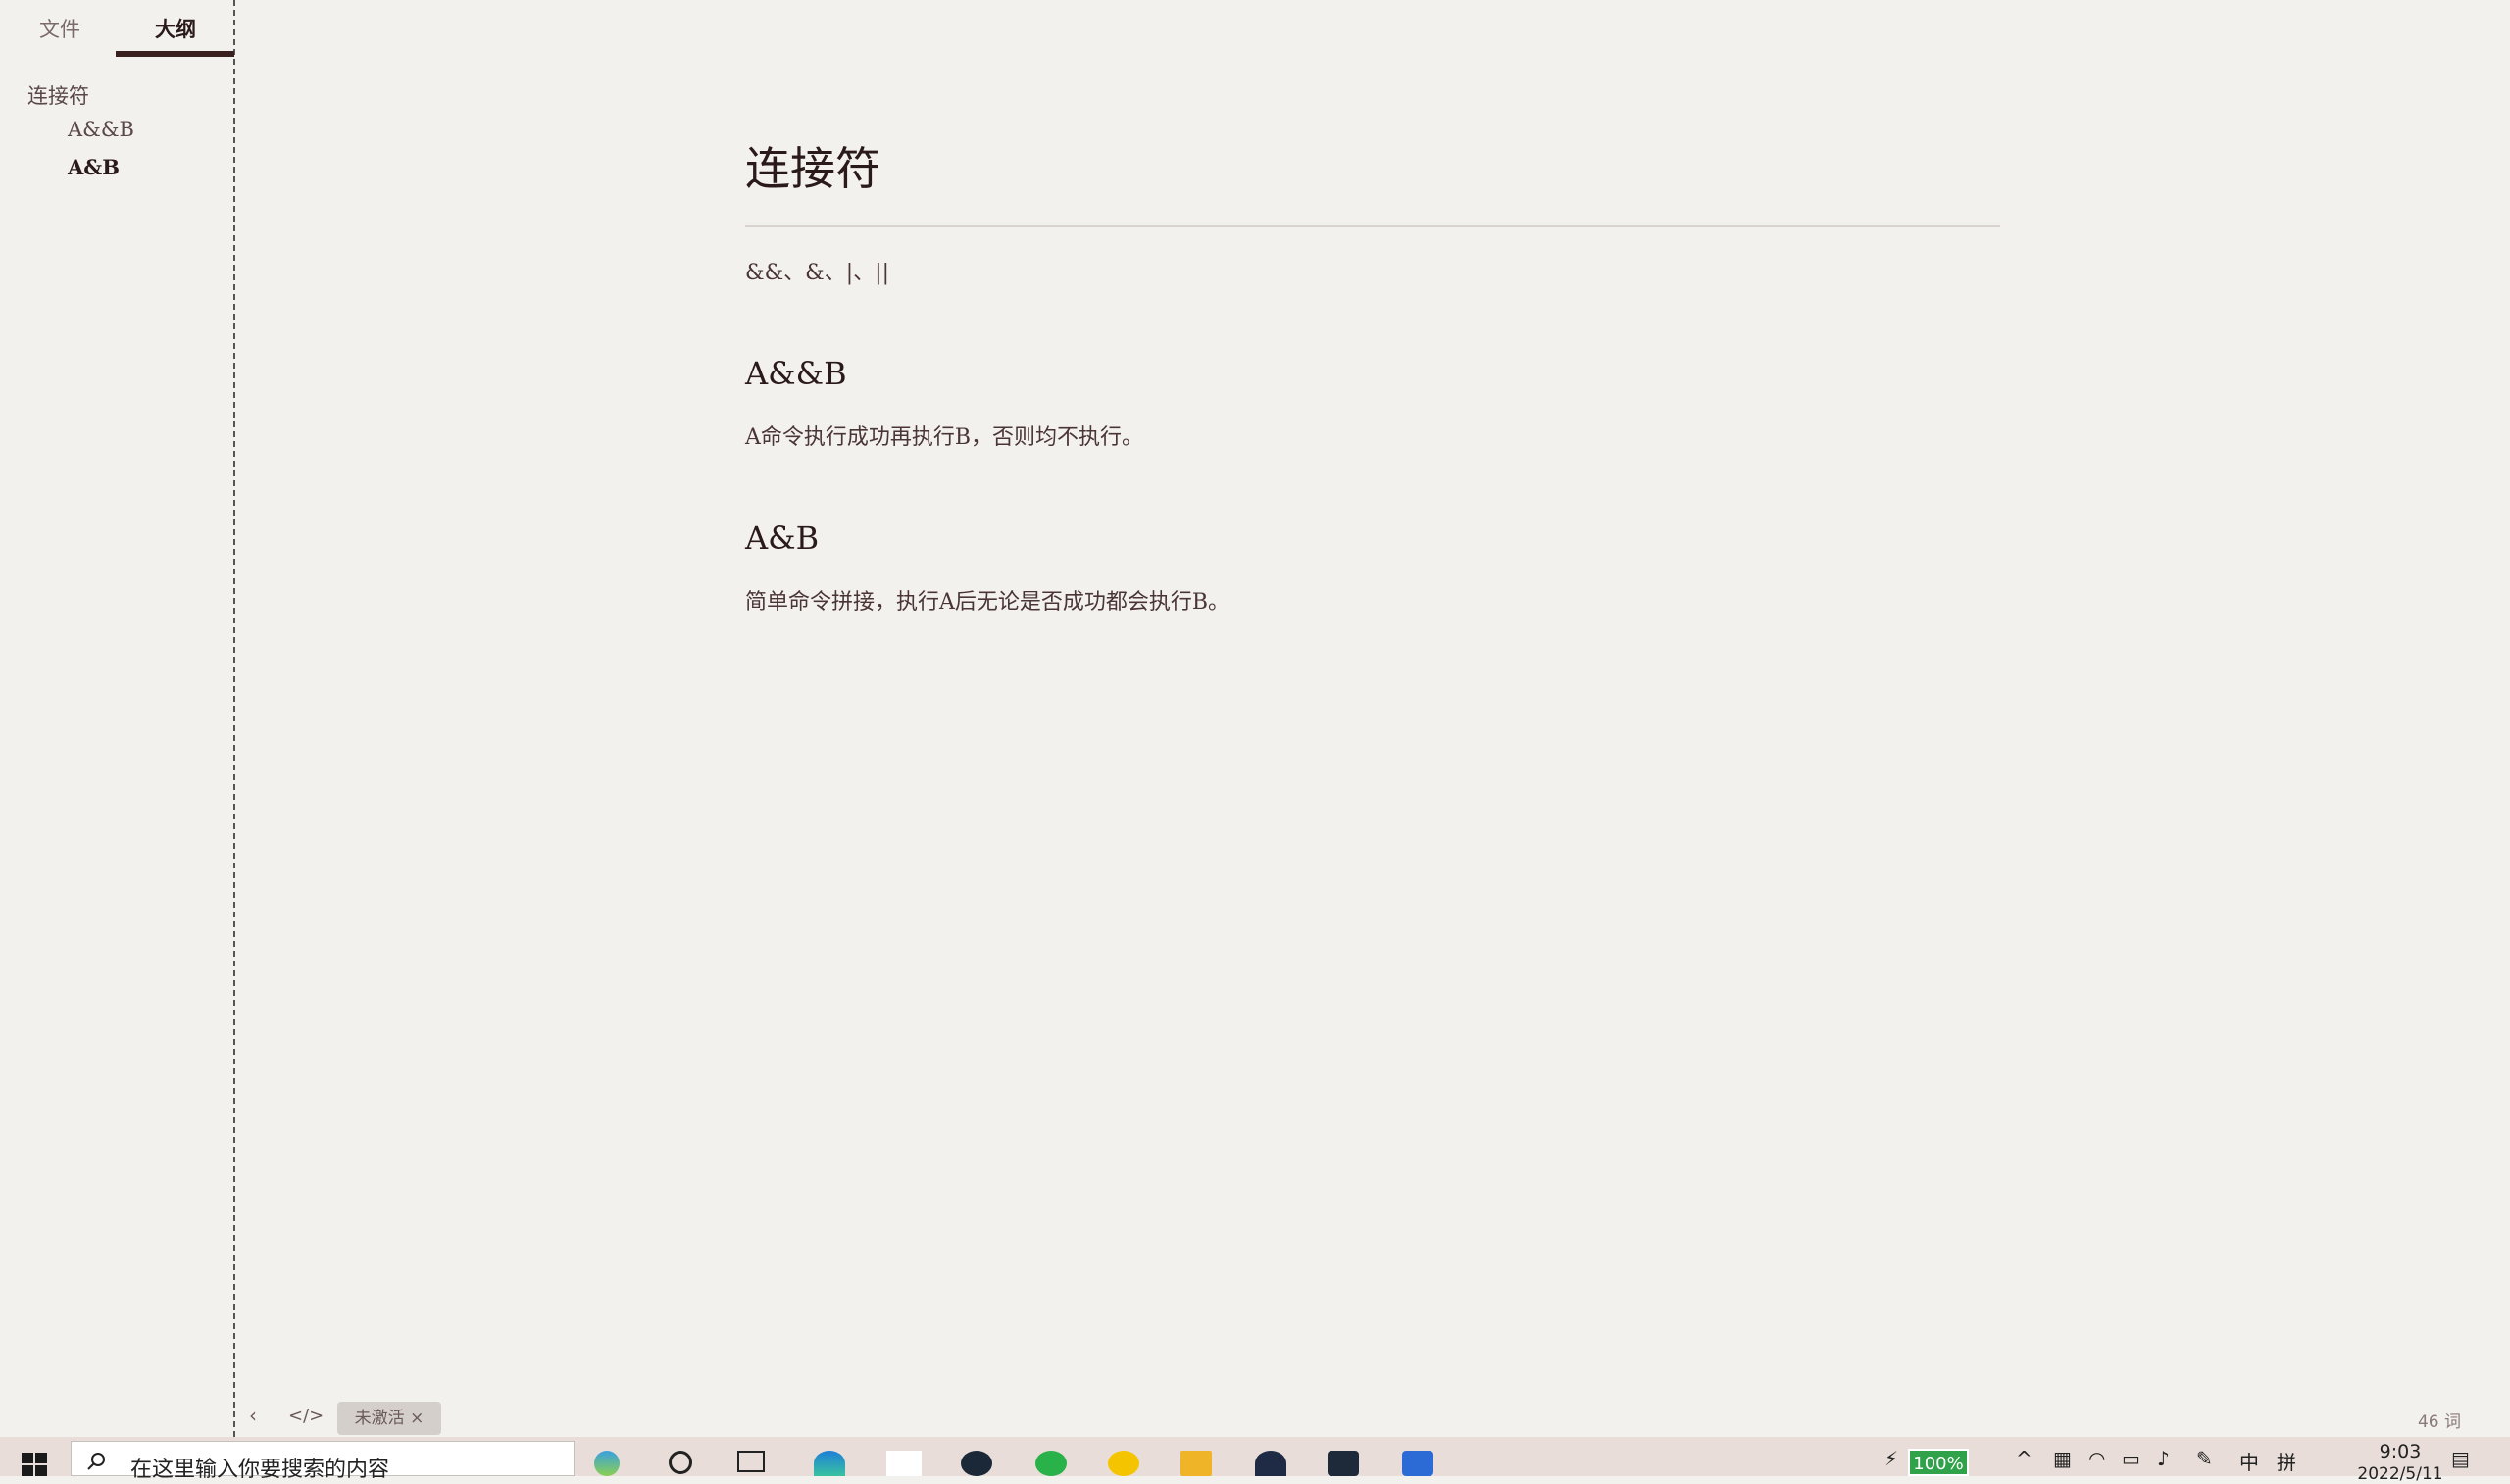 This screenshot has height=1484, width=2510. Describe the element at coordinates (751, 1462) in the screenshot. I see `task-view-icon` at that location.